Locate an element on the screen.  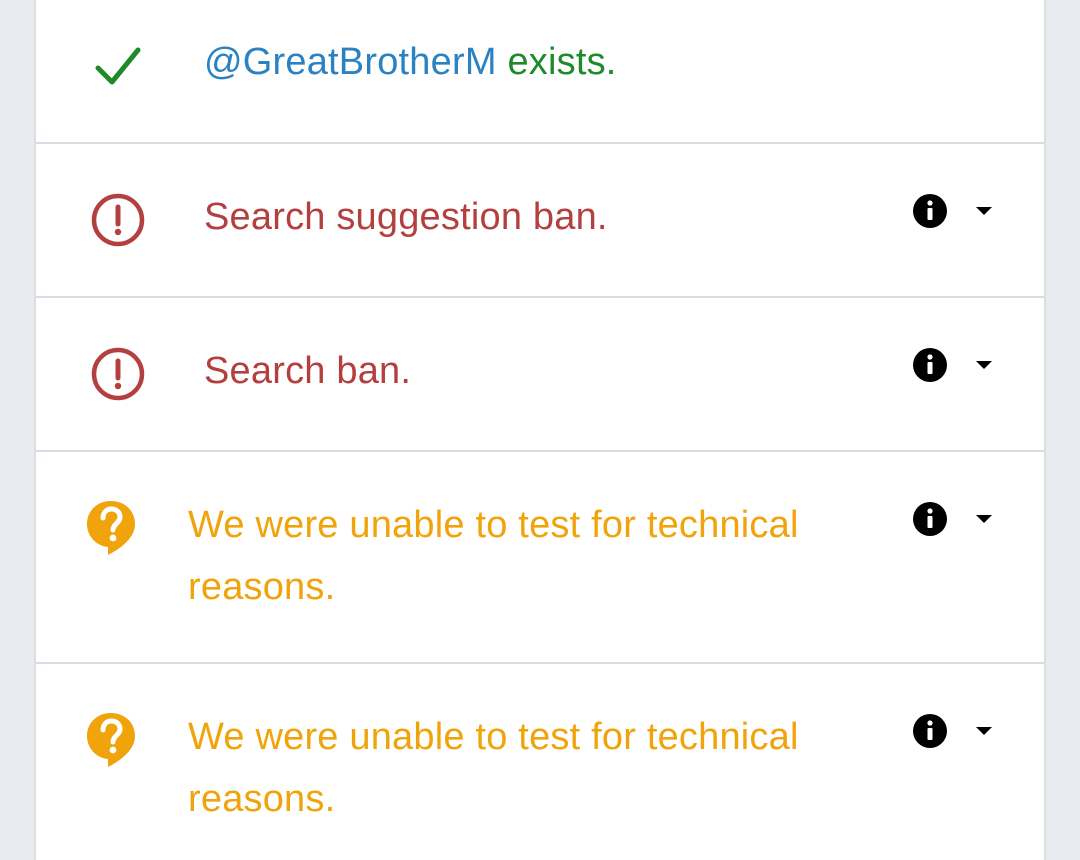
result-text-search-ban: Search ban. is located at coordinates (308, 371).